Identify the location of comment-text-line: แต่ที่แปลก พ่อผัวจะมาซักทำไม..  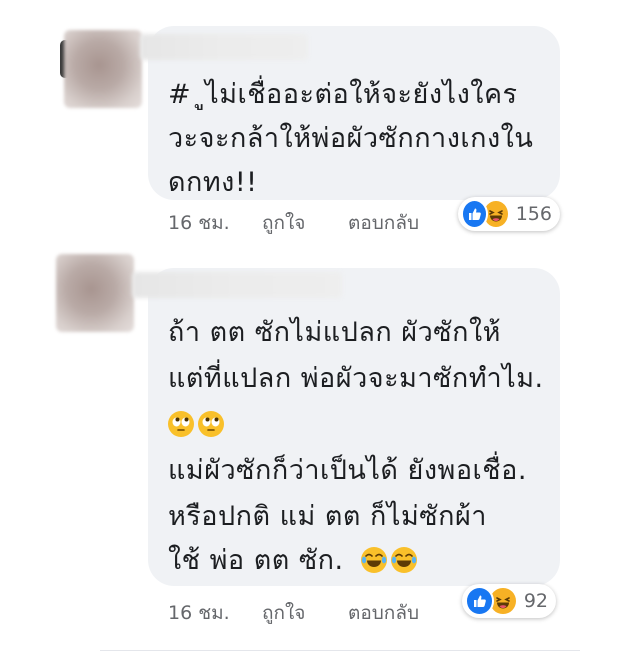
(356, 378).